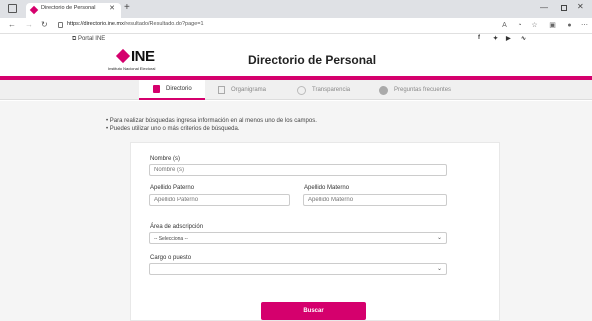  Describe the element at coordinates (544, 7) in the screenshot. I see `minimize-icon: —` at that location.